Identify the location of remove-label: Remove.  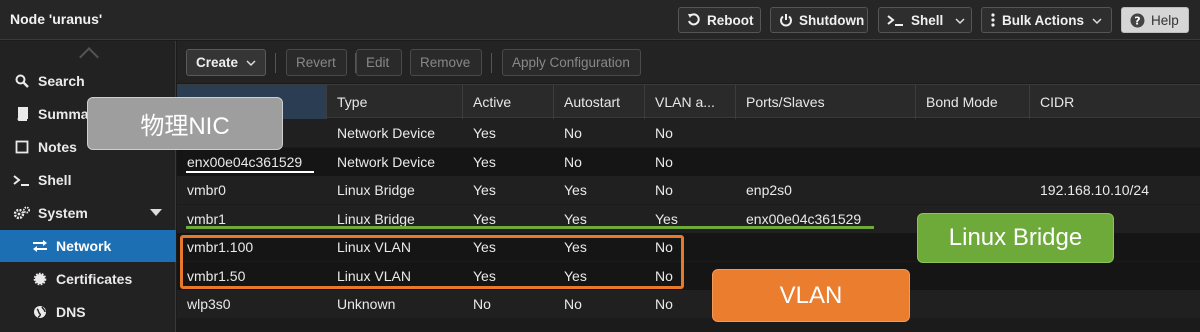
(445, 62).